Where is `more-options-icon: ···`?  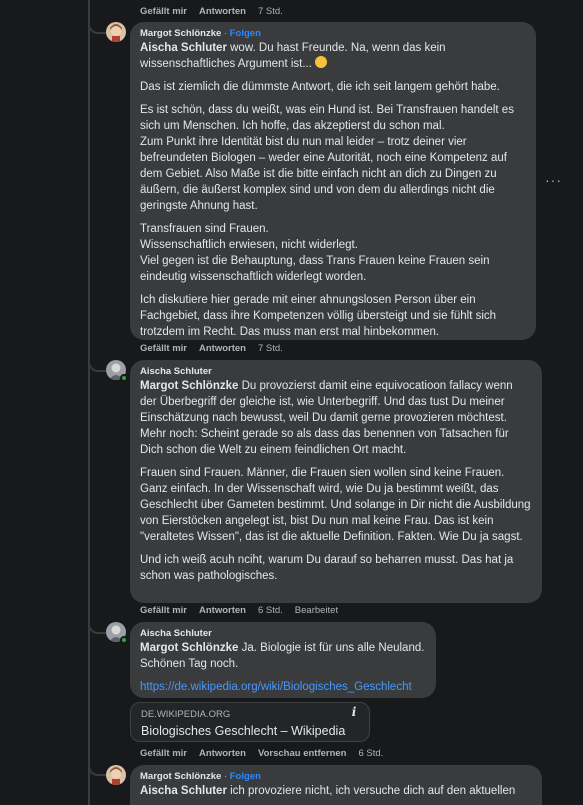 more-options-icon: ··· is located at coordinates (553, 180).